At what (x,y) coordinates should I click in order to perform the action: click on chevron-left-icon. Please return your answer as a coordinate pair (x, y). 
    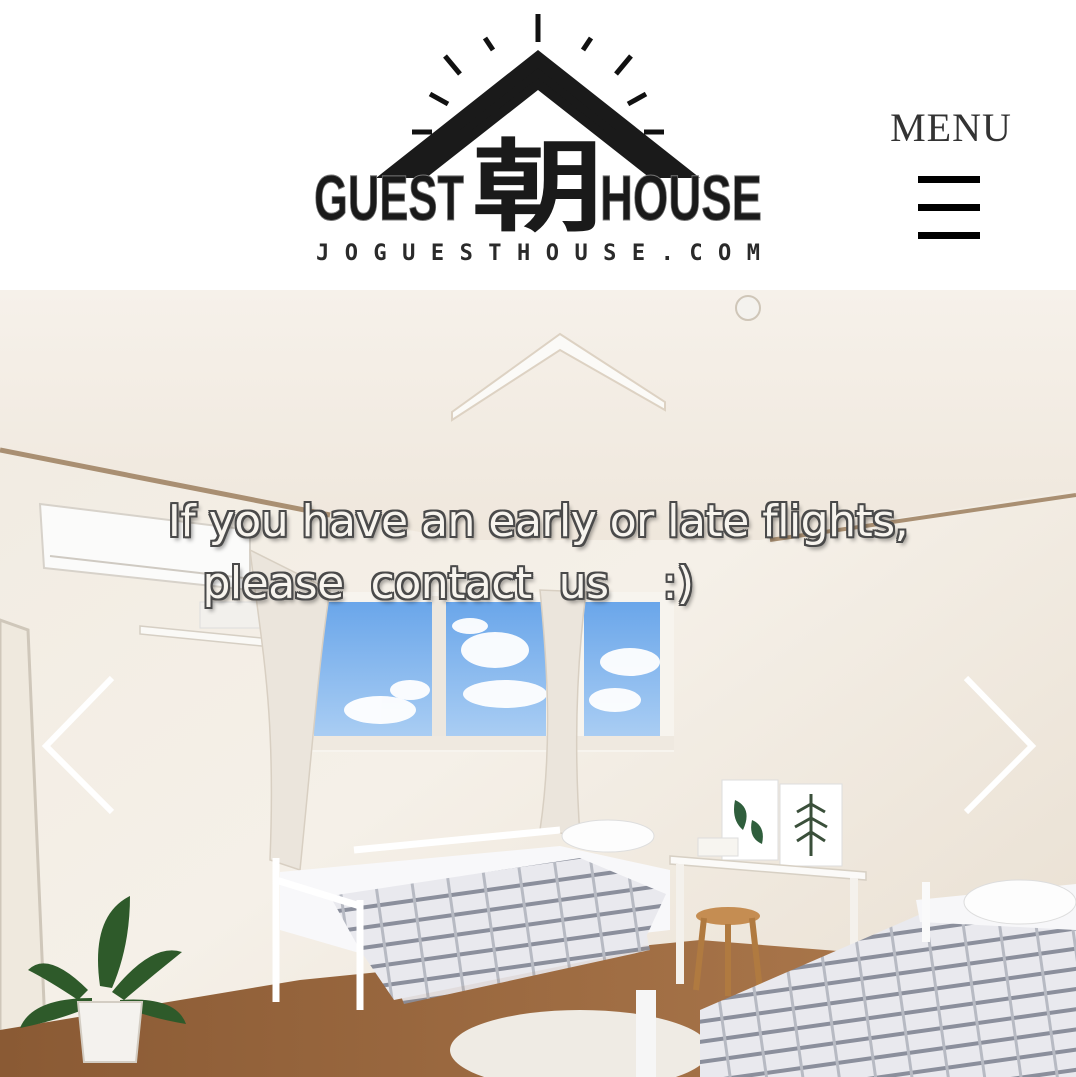
    Looking at the image, I should click on (78, 745).